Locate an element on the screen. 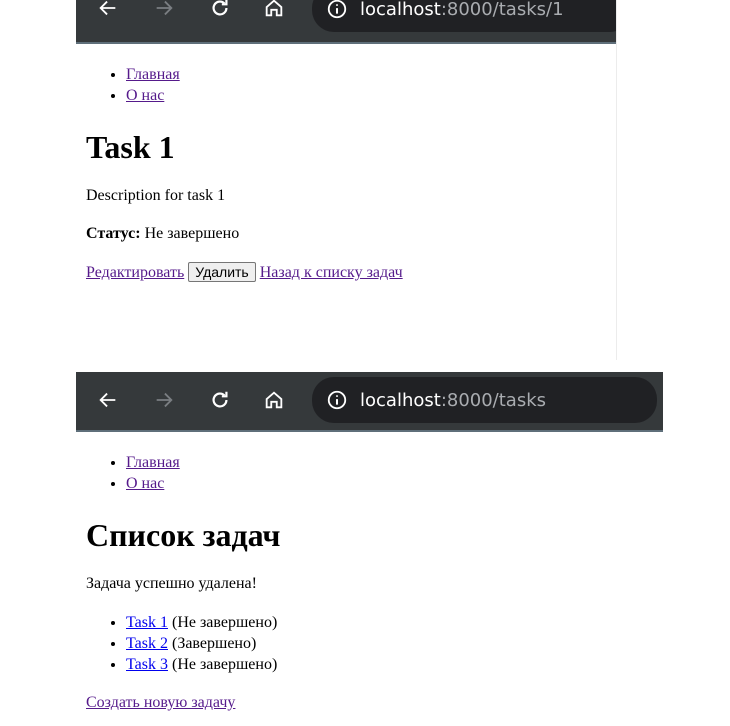  page-title: Список задач is located at coordinates (183, 535).